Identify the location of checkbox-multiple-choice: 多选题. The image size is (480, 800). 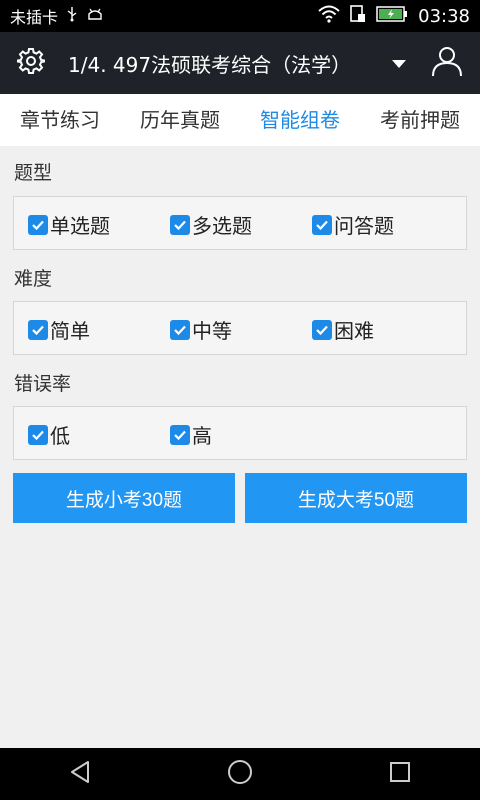
(211, 224).